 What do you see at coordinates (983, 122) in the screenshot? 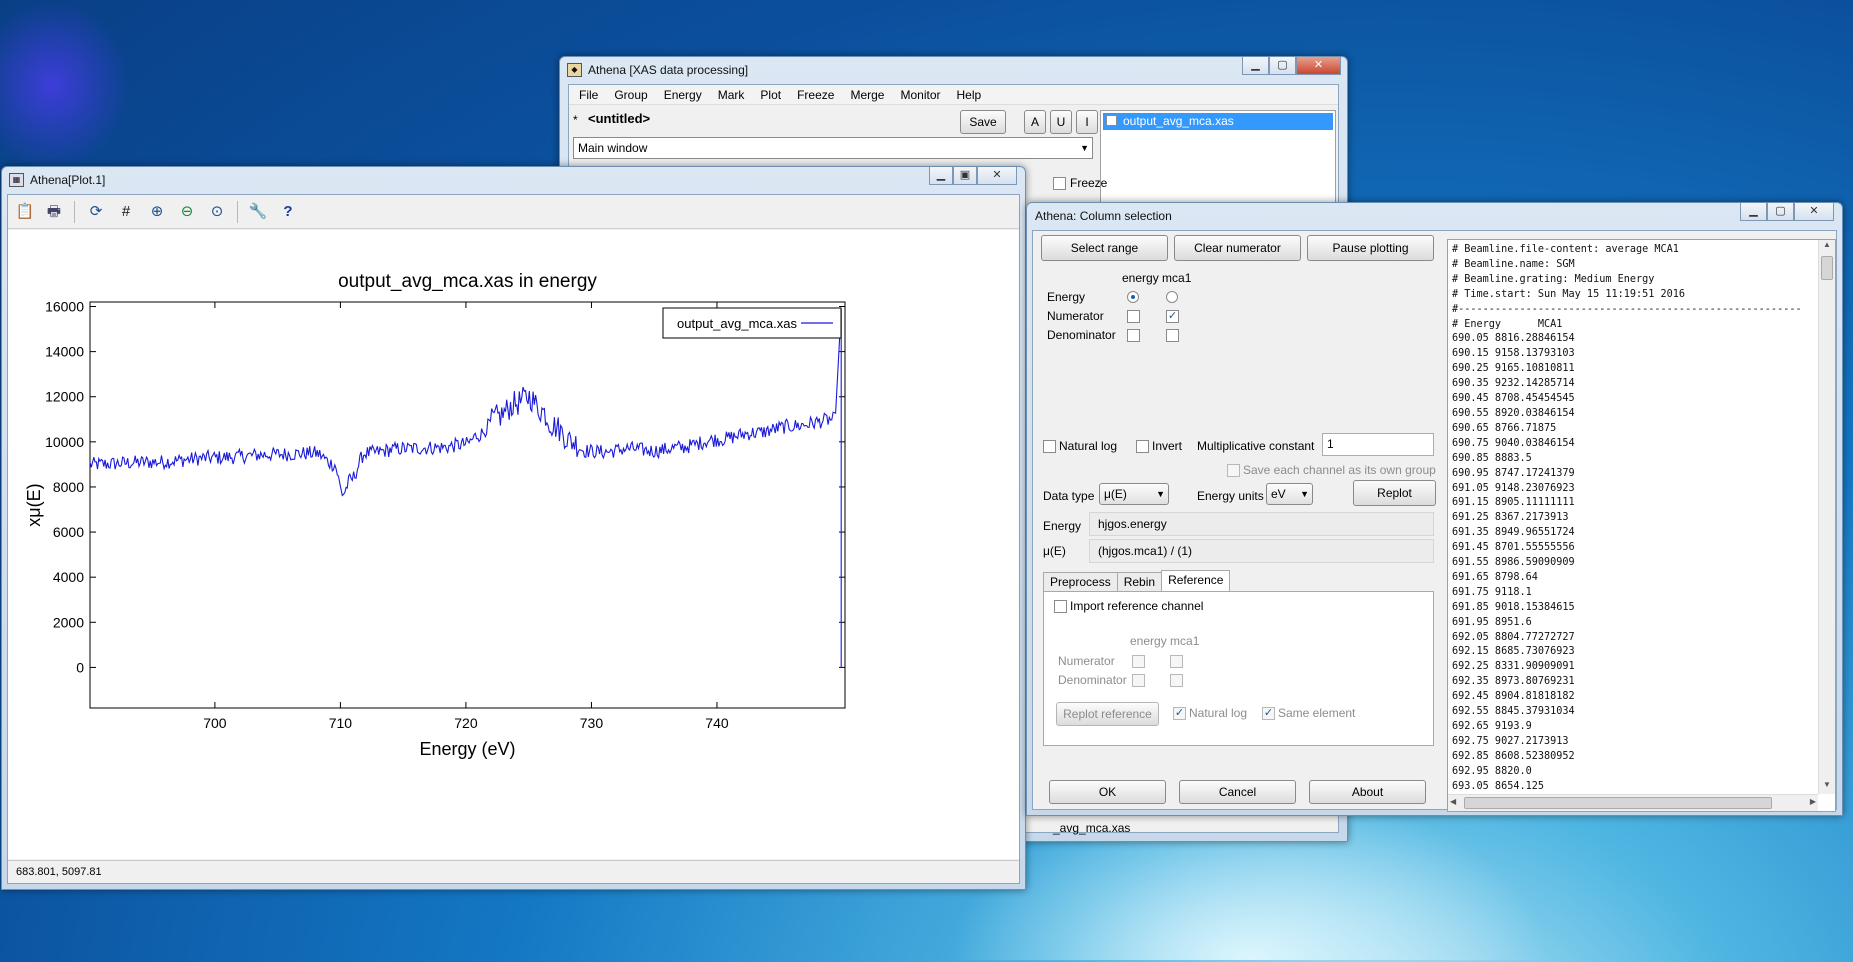
I see `save-button: Save` at bounding box center [983, 122].